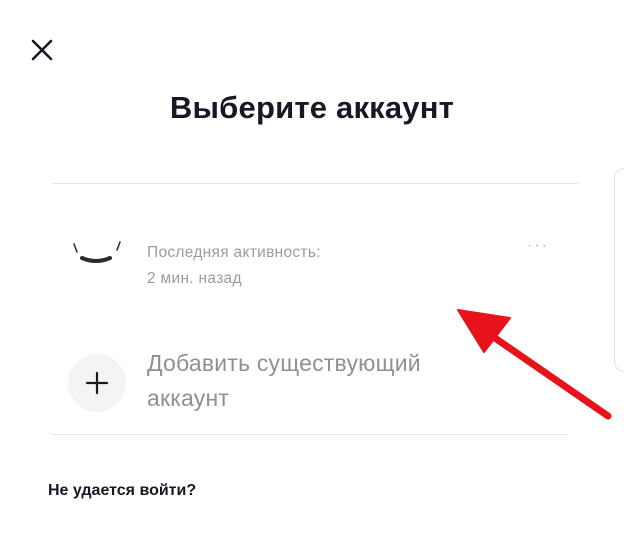 The image size is (624, 560). Describe the element at coordinates (234, 266) in the screenshot. I see `account-activity: Последняя активность: 2 мин. назад` at that location.